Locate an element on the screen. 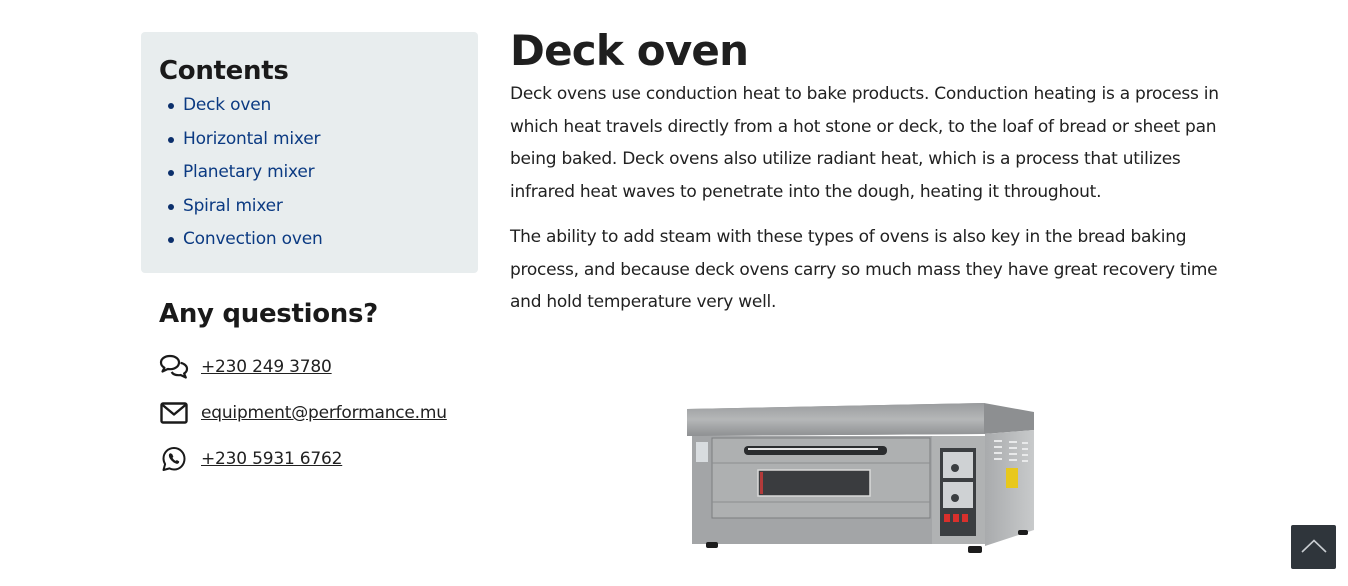 The width and height of the screenshot is (1348, 586). chevron-up-icon is located at coordinates (1313, 547).